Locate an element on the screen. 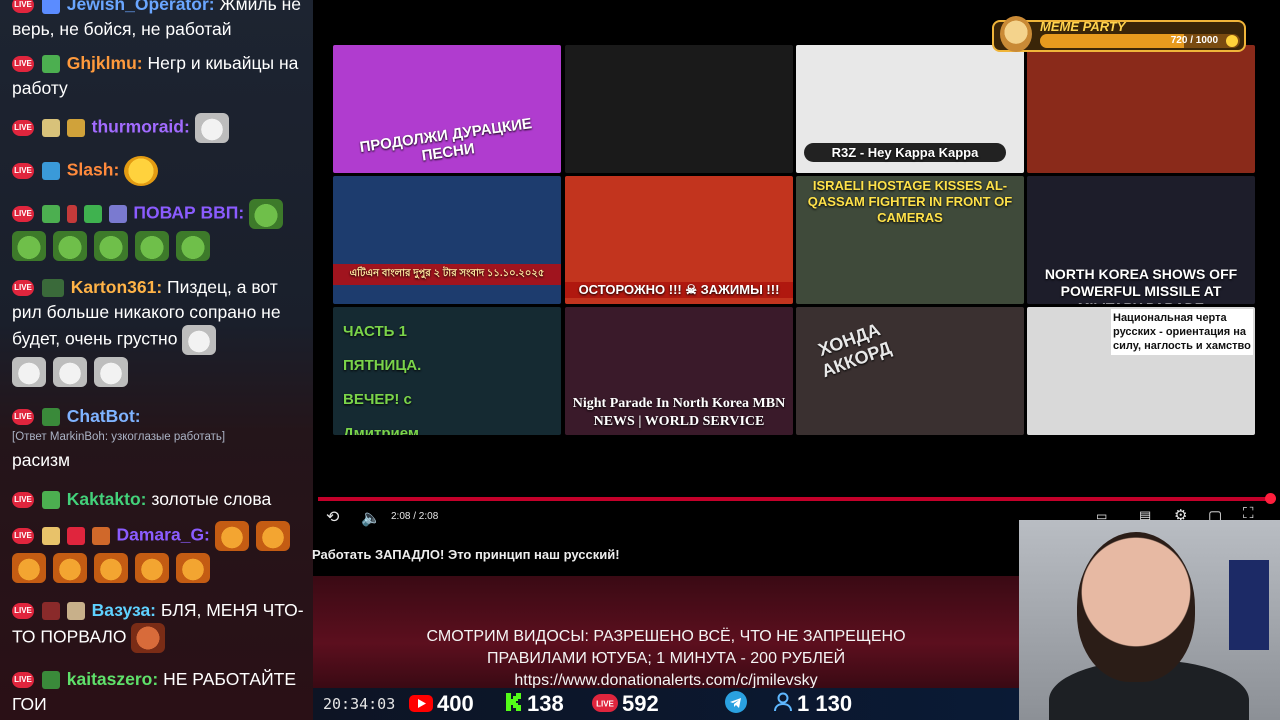 Image resolution: width=1280 pixels, height=720 pixels. live-badge-text: LIVE is located at coordinates (605, 704).